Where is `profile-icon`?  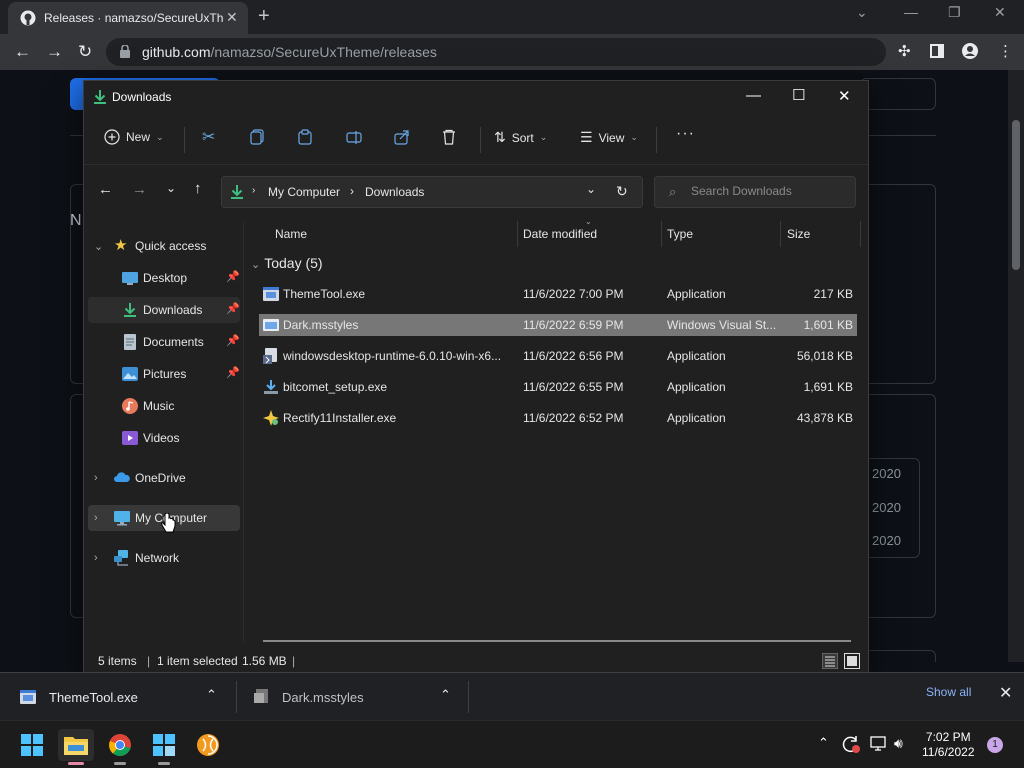
profile-icon is located at coordinates (970, 51).